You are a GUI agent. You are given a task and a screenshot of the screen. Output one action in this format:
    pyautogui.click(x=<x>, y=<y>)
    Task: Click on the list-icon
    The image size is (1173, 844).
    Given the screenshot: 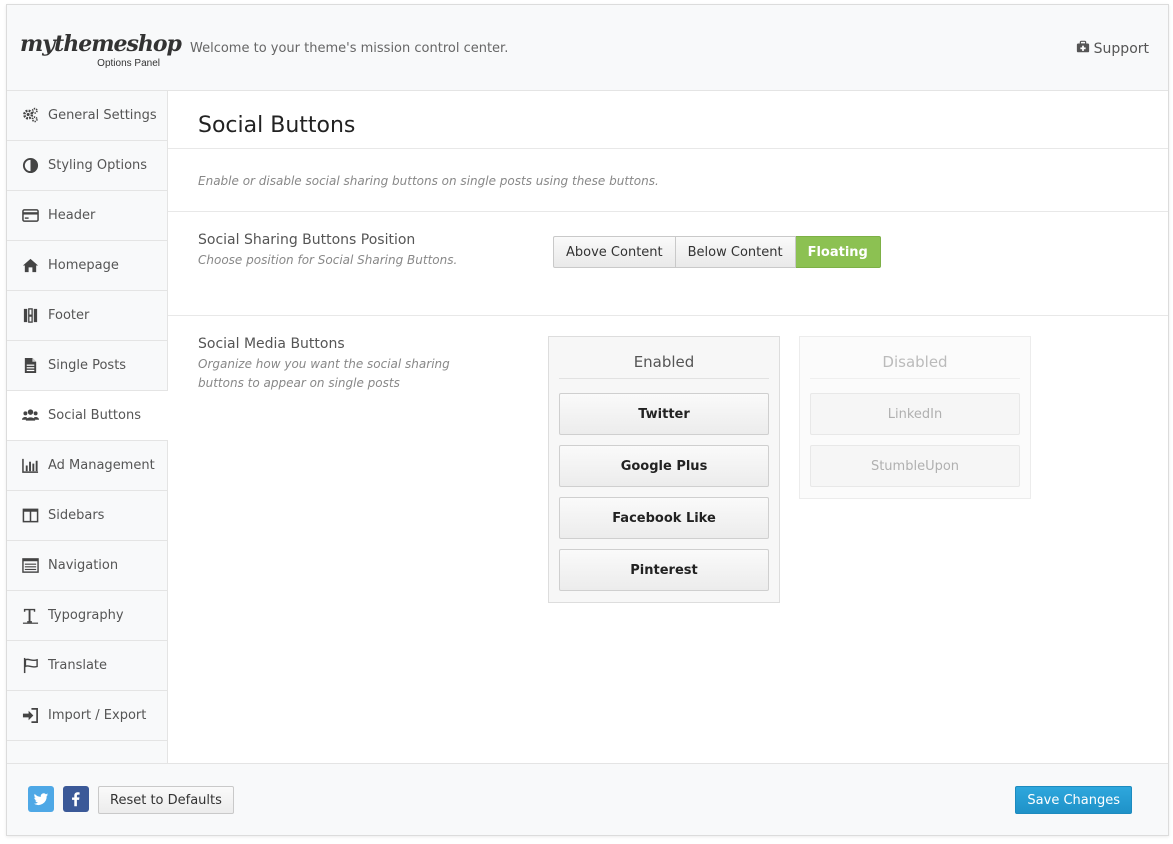 What is the action you would take?
    pyautogui.click(x=30, y=566)
    